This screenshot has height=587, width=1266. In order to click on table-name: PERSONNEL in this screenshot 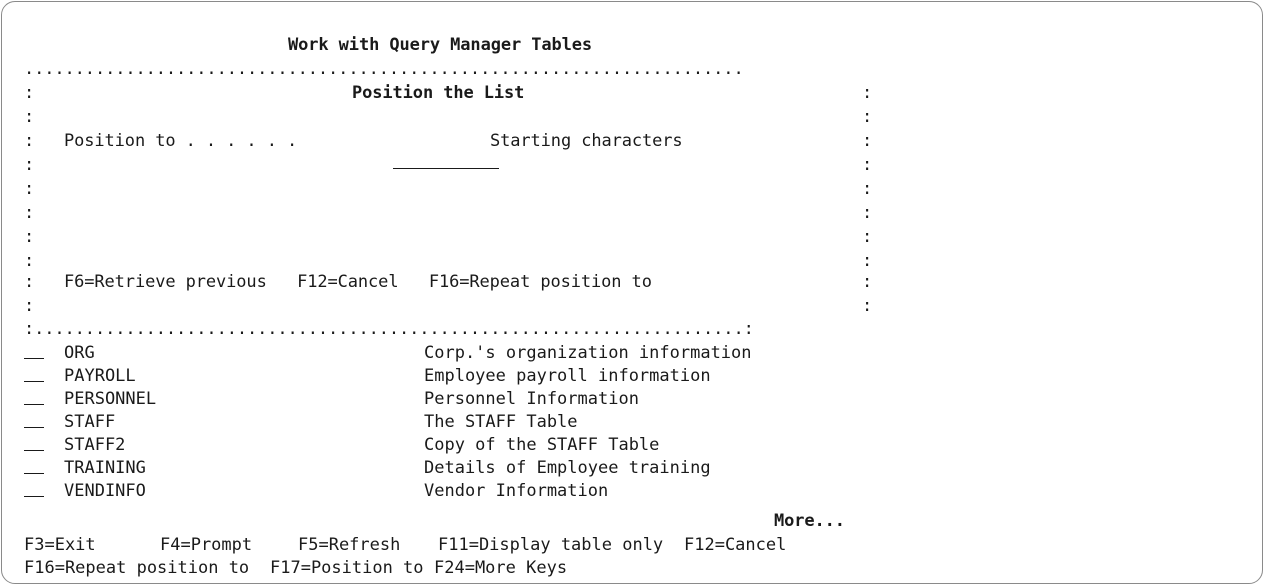, I will do `click(110, 399)`.